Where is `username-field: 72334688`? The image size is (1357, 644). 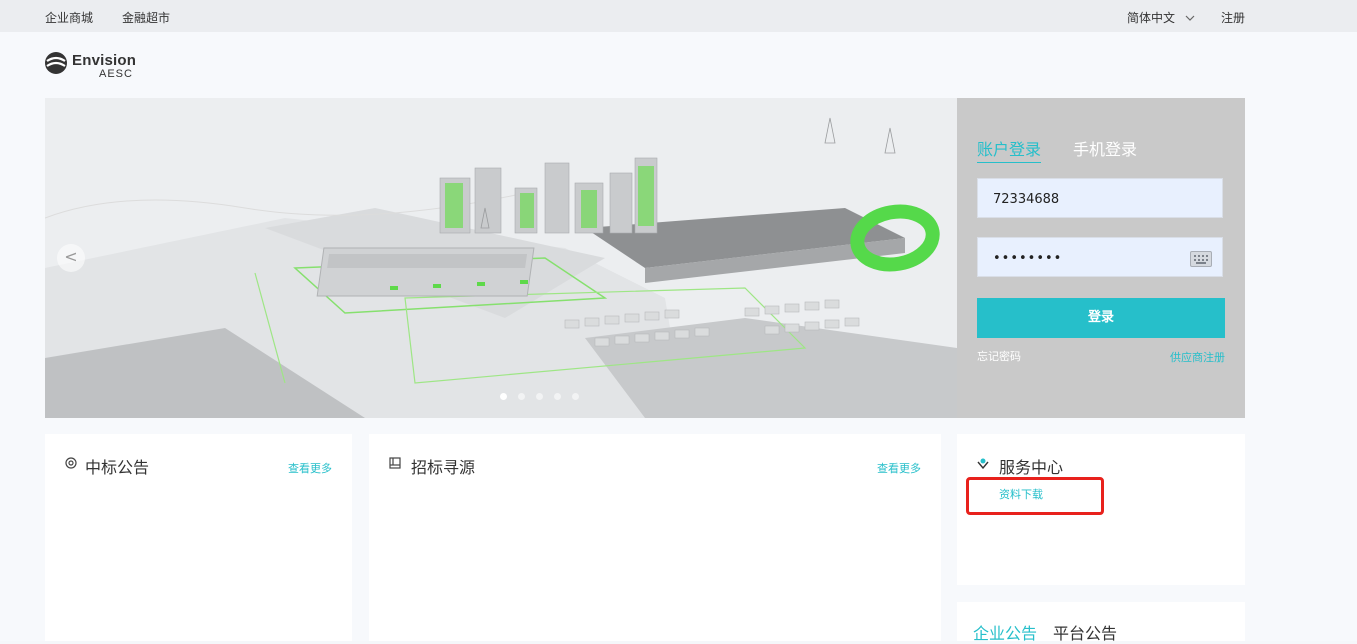
username-field: 72334688 is located at coordinates (1100, 198).